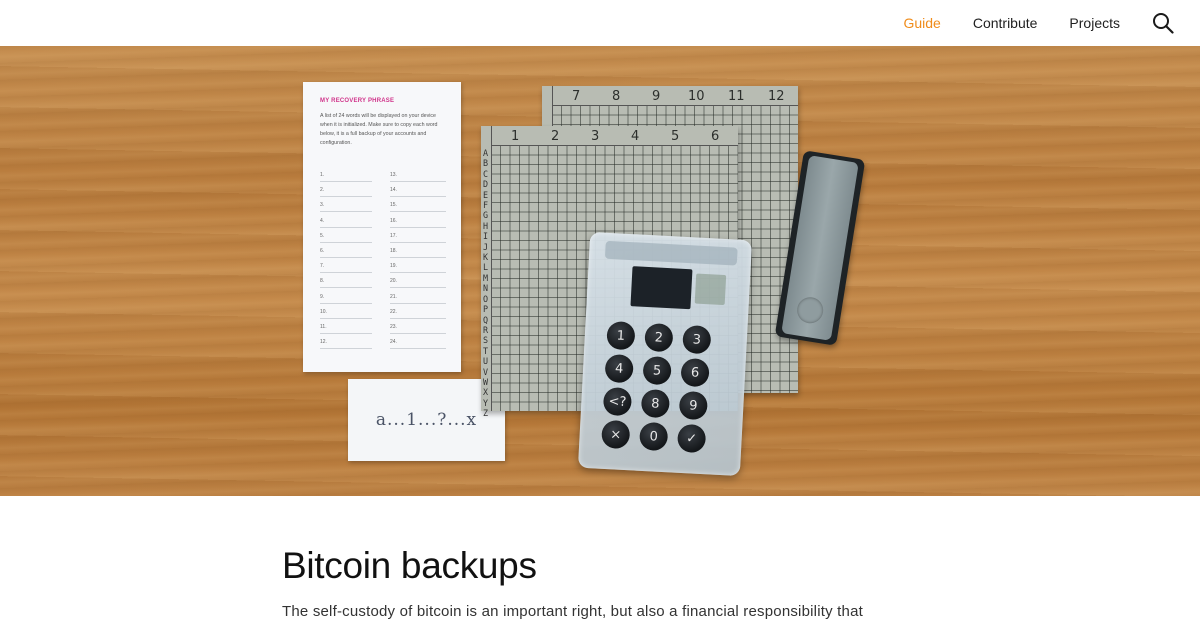 Image resolution: width=1200 pixels, height=630 pixels. What do you see at coordinates (385, 270) in the screenshot?
I see `recovery-word-row: 7. 19.` at bounding box center [385, 270].